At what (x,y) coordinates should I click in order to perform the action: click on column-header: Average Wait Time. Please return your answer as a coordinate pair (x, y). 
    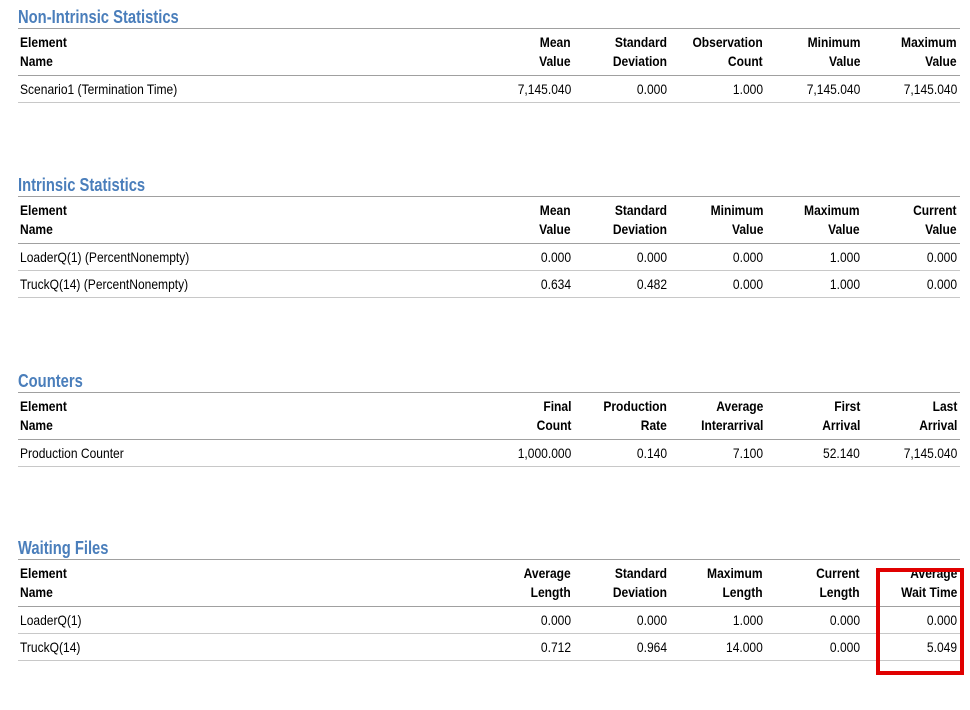
    Looking at the image, I should click on (928, 582).